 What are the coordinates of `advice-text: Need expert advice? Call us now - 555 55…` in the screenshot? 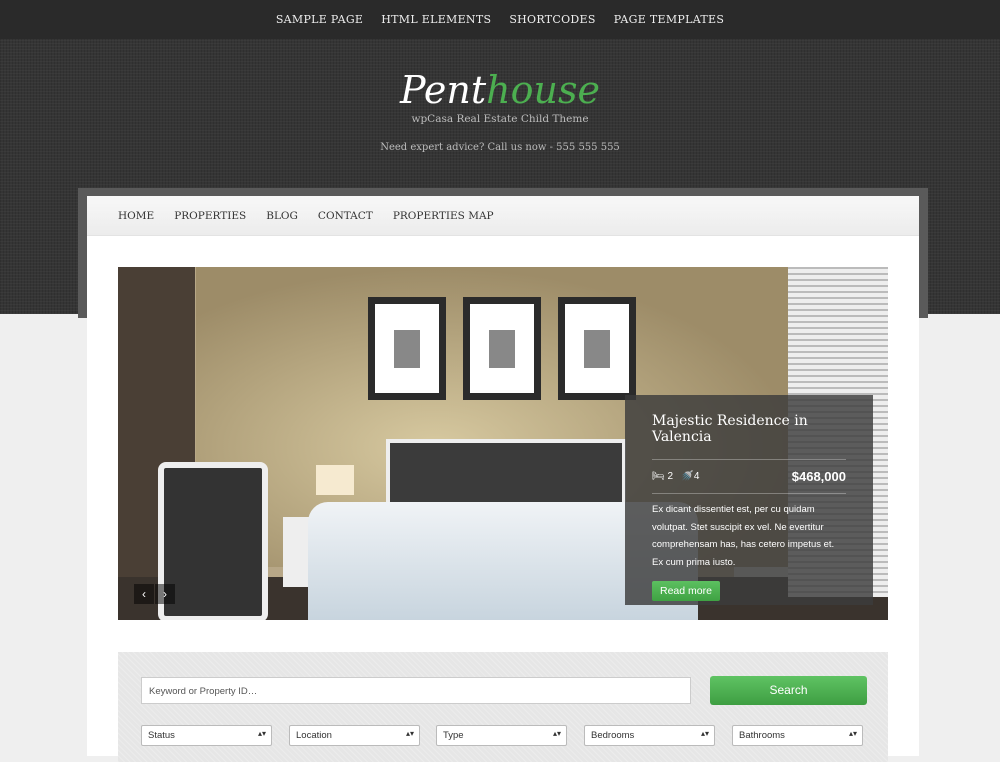 It's located at (500, 147).